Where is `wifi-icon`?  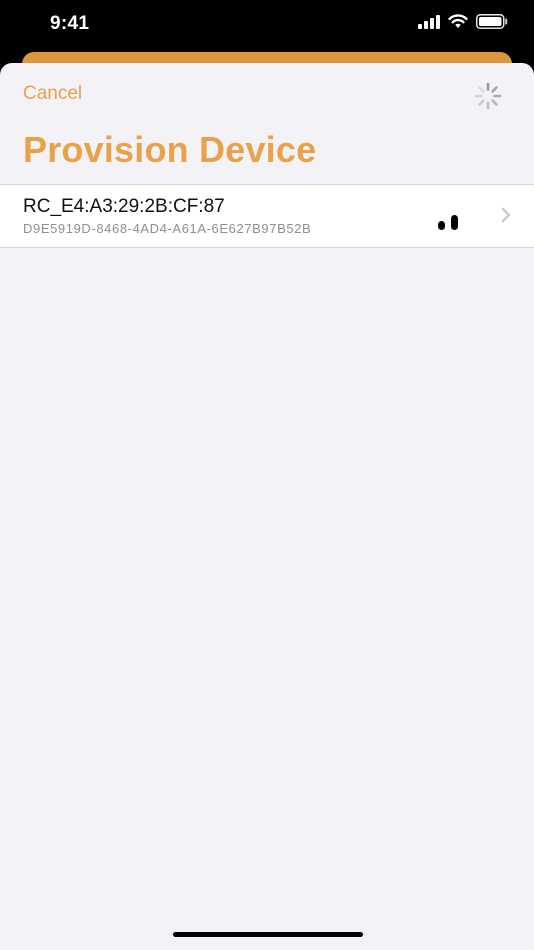 wifi-icon is located at coordinates (458, 21).